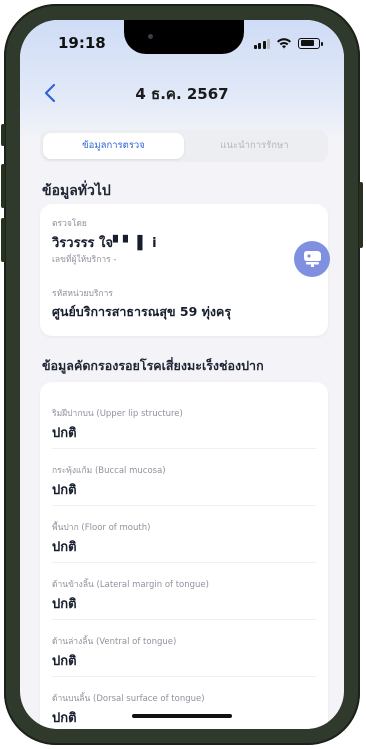 This screenshot has width=366, height=749. What do you see at coordinates (182, 716) in the screenshot?
I see `home-indicator` at bounding box center [182, 716].